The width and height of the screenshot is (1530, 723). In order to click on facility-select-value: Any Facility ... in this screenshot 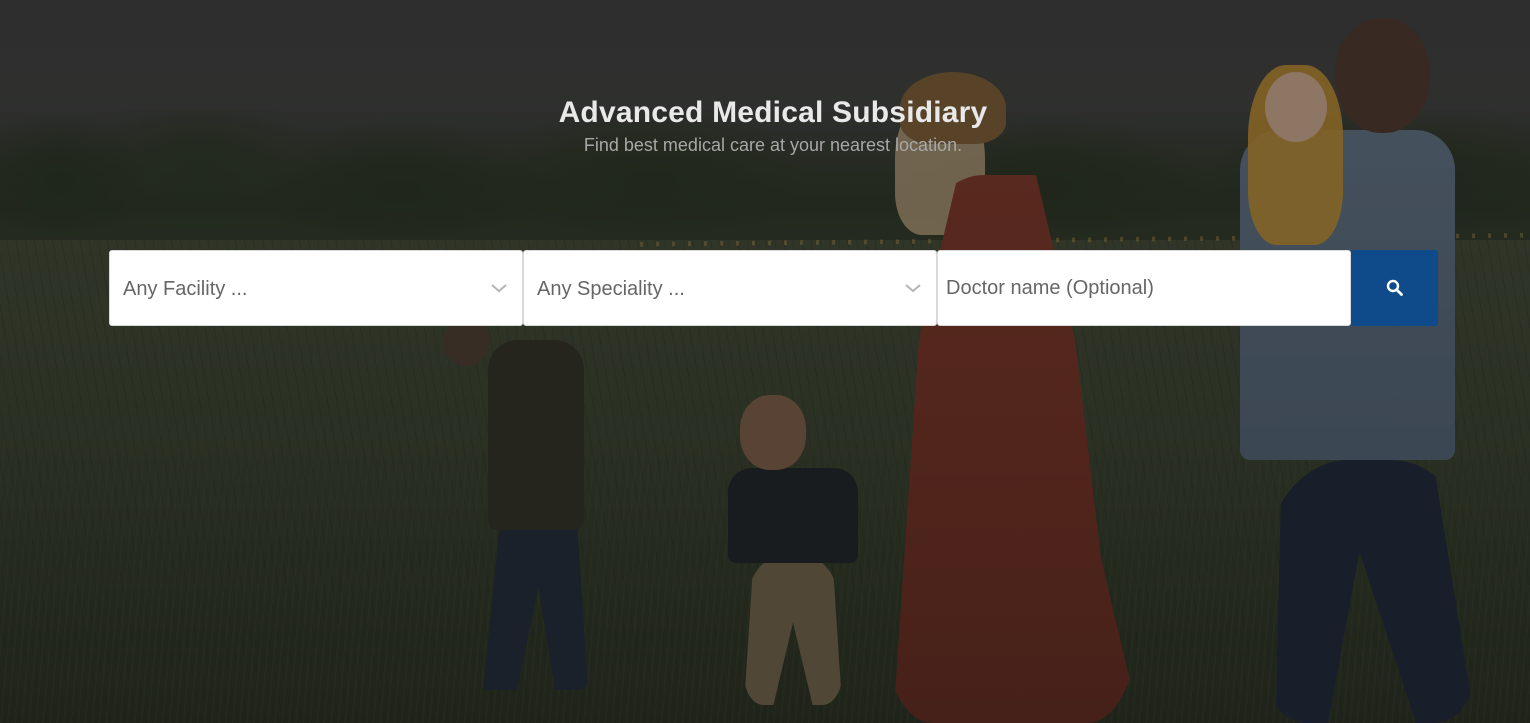, I will do `click(185, 289)`.